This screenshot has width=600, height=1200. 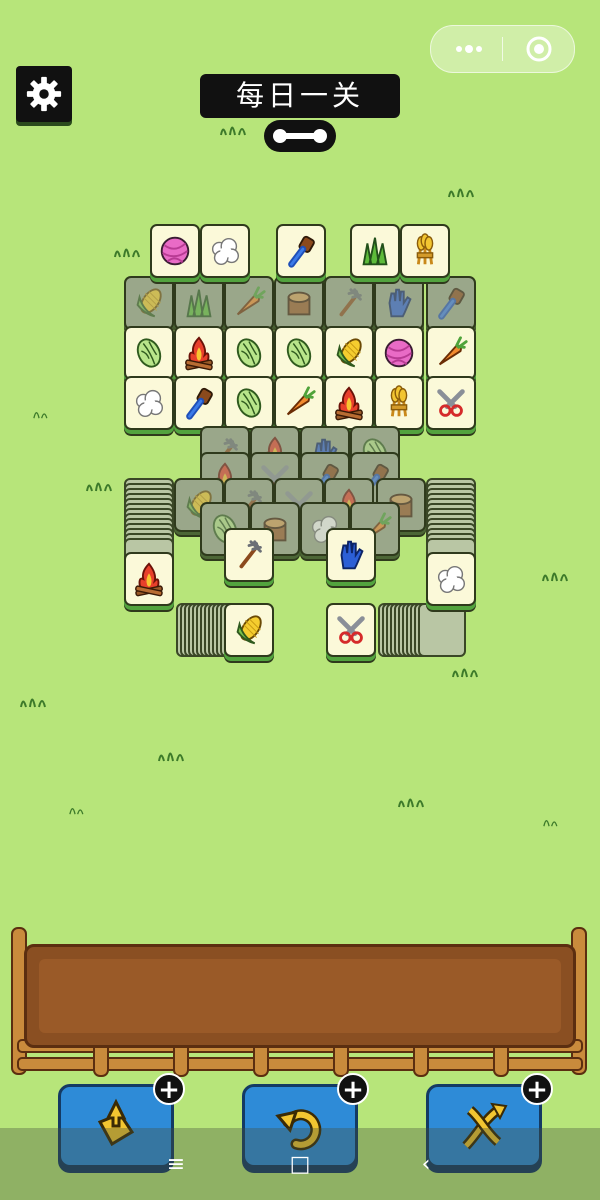 What do you see at coordinates (426, 1164) in the screenshot?
I see `nav-back-icon: ‹` at bounding box center [426, 1164].